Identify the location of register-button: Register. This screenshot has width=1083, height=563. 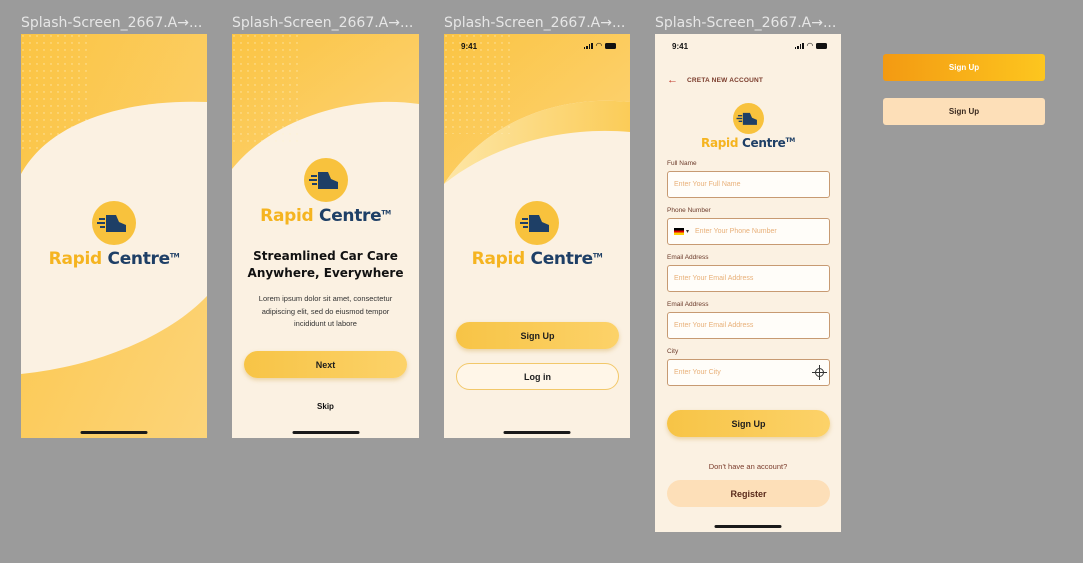
(748, 493).